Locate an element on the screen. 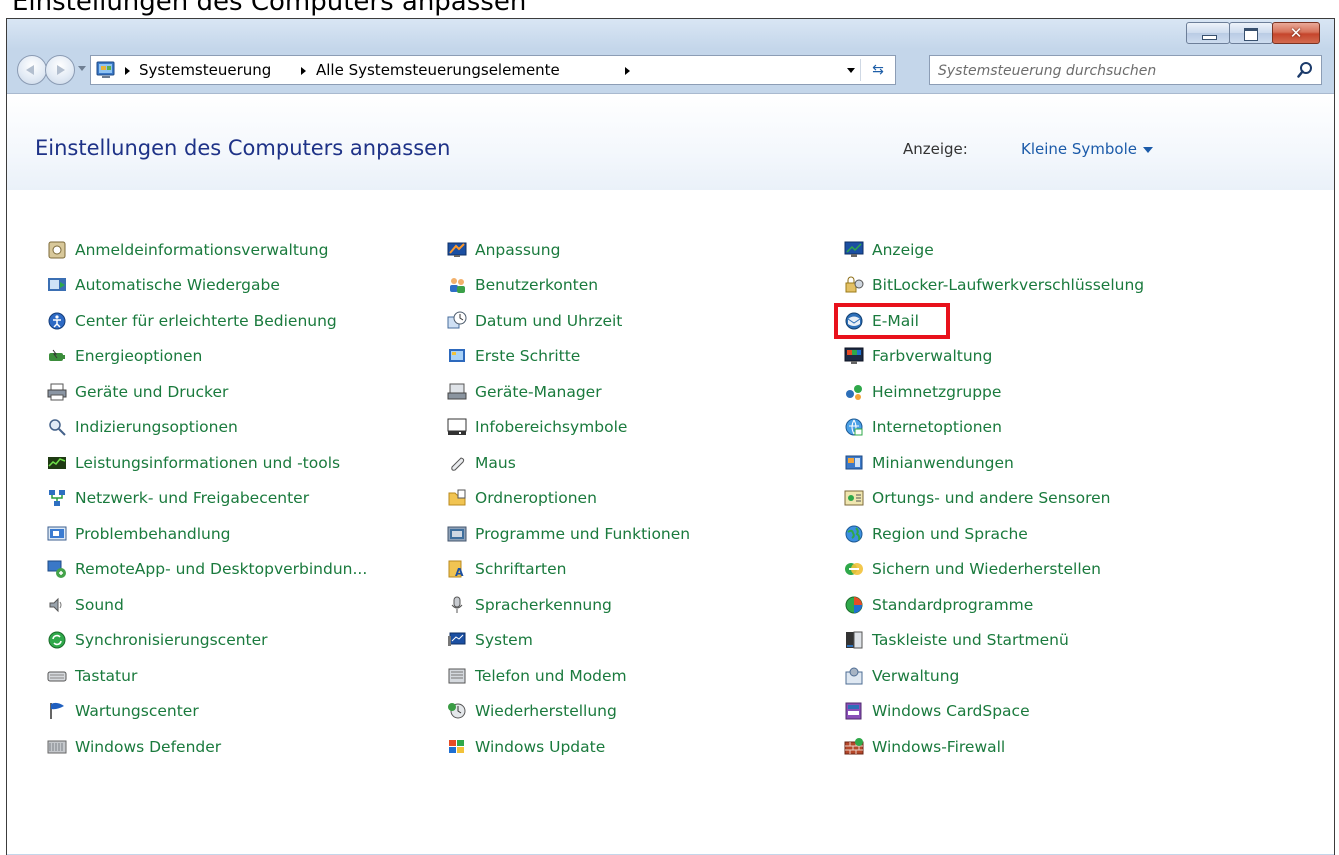 This screenshot has height=855, width=1339. control-panel-item-netzwerk-und-freigabecenter: Netzwerk- und Freigabecenter is located at coordinates (206, 499).